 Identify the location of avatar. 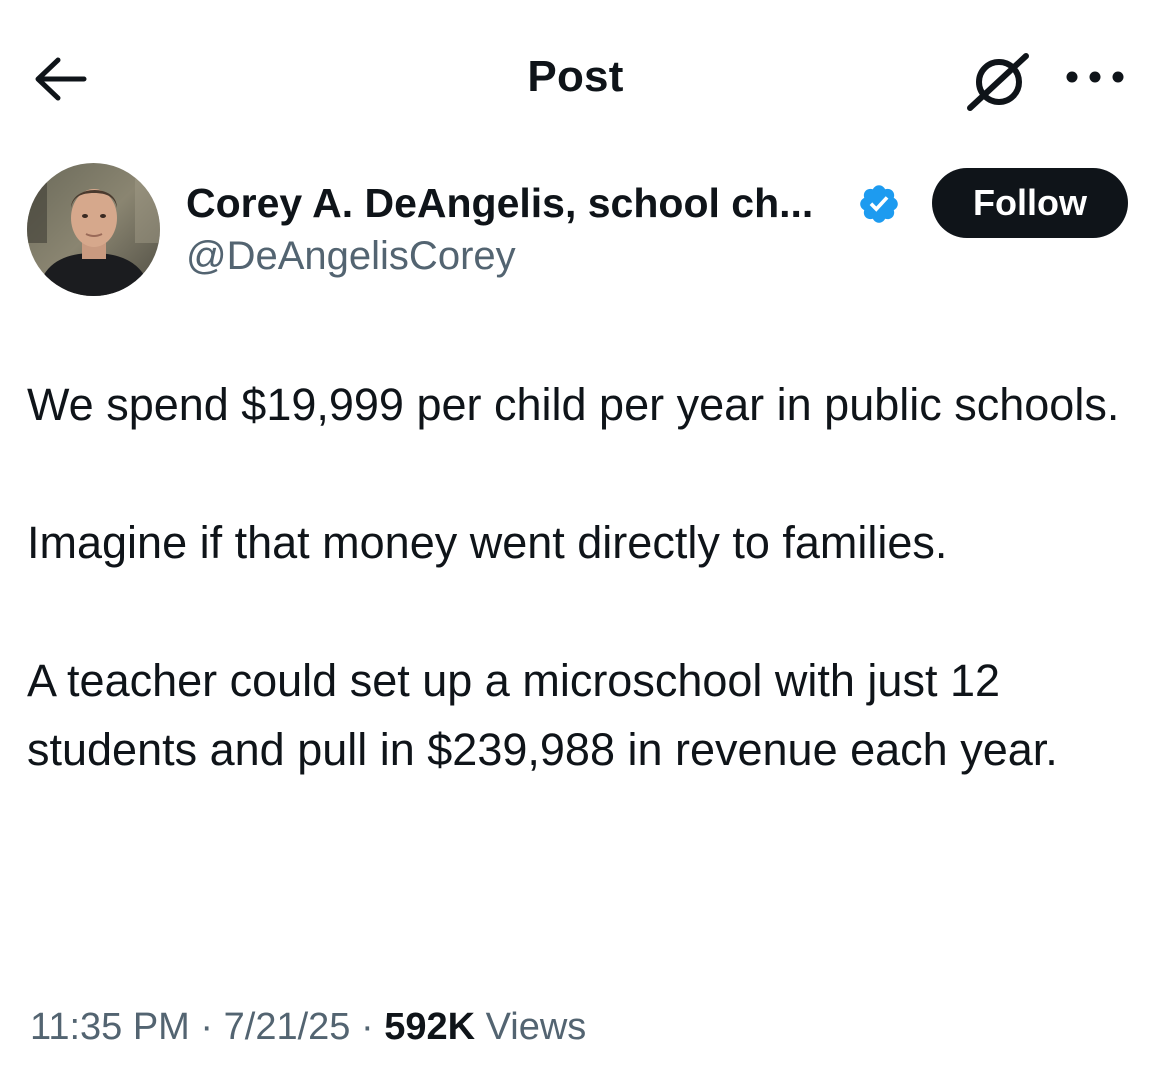
(93, 229).